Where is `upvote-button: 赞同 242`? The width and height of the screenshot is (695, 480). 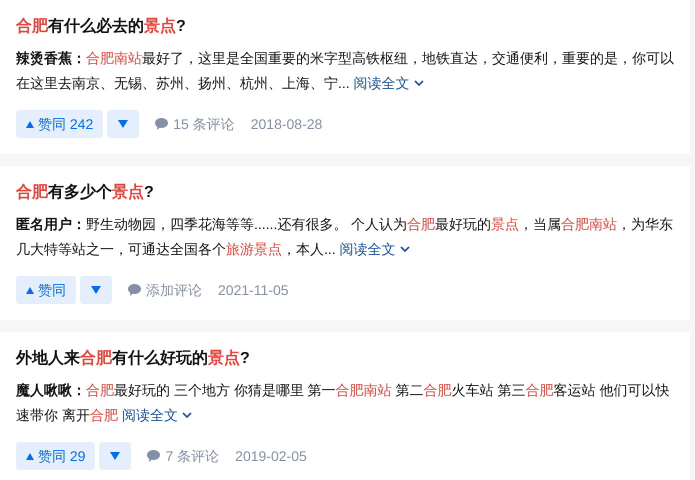 upvote-button: 赞同 242 is located at coordinates (60, 124).